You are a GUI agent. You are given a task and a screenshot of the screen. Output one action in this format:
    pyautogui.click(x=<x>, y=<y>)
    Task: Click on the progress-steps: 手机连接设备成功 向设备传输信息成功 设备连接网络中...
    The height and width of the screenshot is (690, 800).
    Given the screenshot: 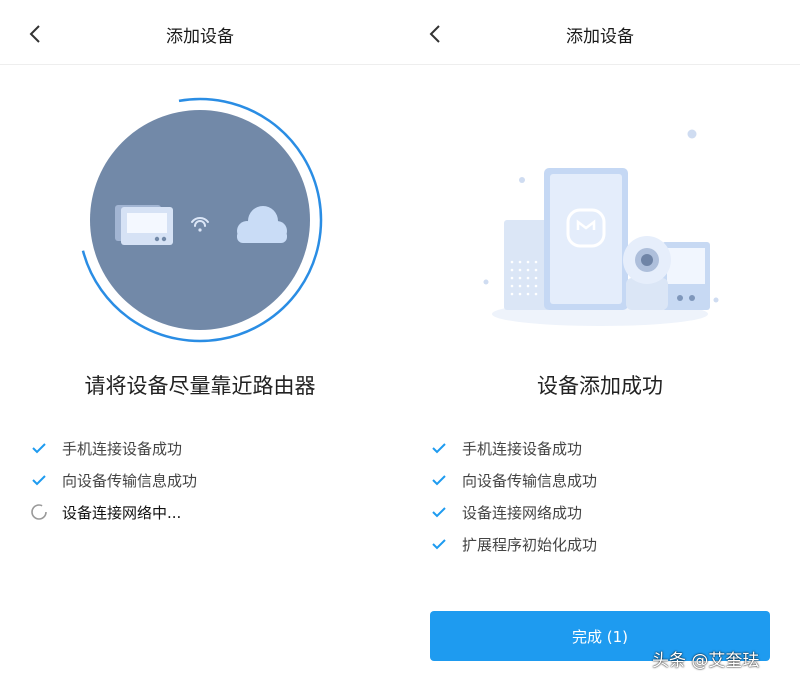 What is the action you would take?
    pyautogui.click(x=112, y=480)
    